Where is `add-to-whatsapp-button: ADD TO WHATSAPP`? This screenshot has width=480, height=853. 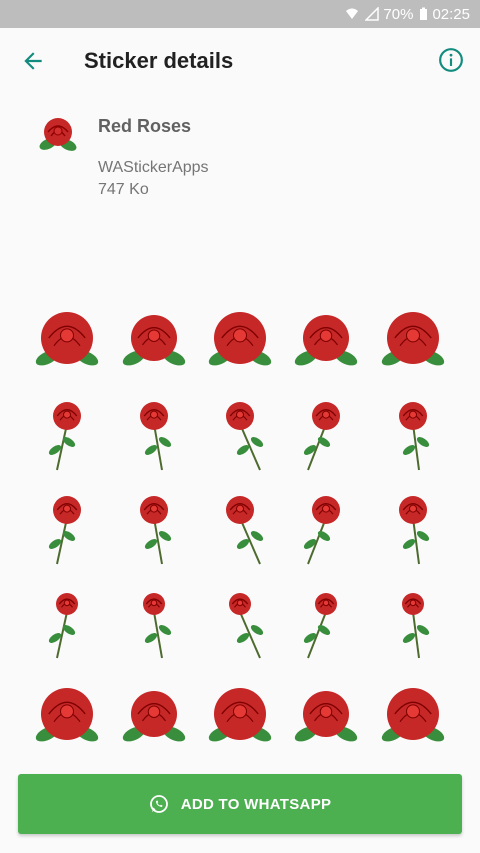
add-to-whatsapp-button: ADD TO WHATSAPP is located at coordinates (240, 804).